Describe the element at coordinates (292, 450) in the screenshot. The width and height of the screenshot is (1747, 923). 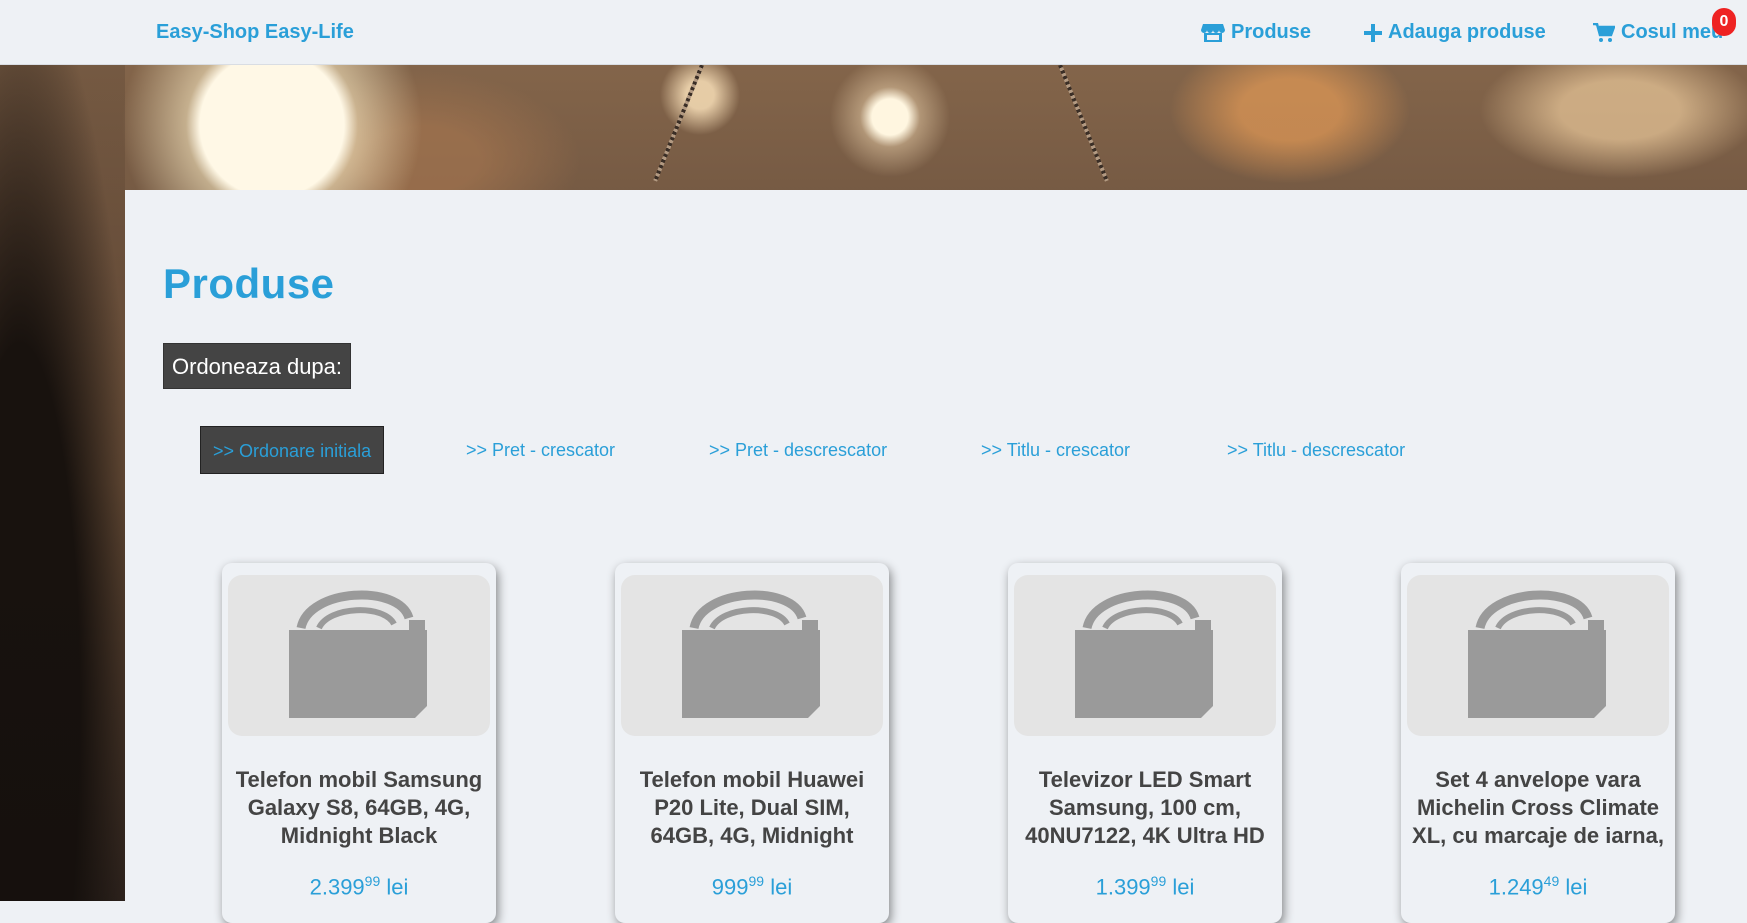
I see `sort-initial: >> Ordonare initiala` at that location.